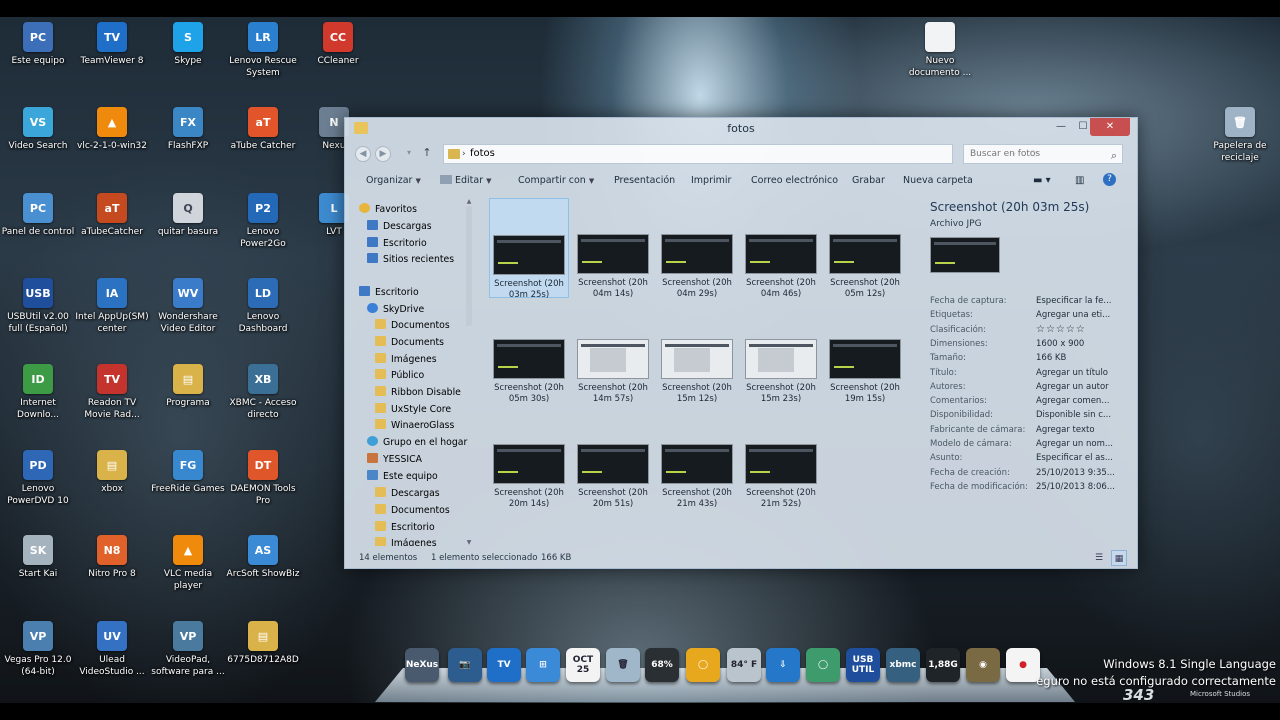  What do you see at coordinates (613, 353) in the screenshot?
I see `file-item: Screenshot (20h 14m 57s)` at bounding box center [613, 353].